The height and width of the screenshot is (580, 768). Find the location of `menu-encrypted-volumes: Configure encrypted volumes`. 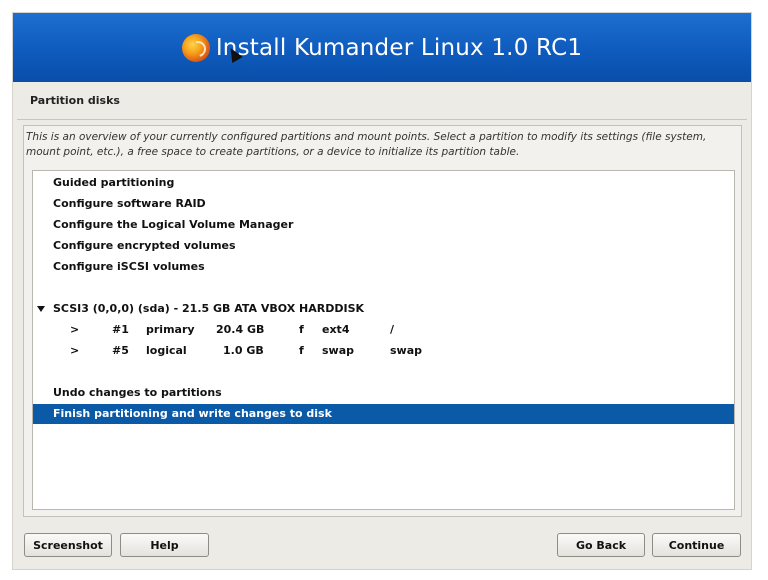

menu-encrypted-volumes: Configure encrypted volumes is located at coordinates (383, 246).